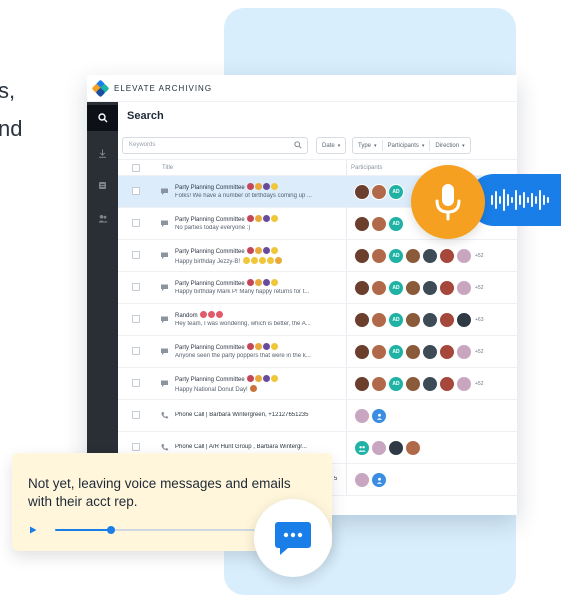 Image resolution: width=561 pixels, height=595 pixels. Describe the element at coordinates (407, 145) in the screenshot. I see `participants-filter: Participants ▾` at that location.